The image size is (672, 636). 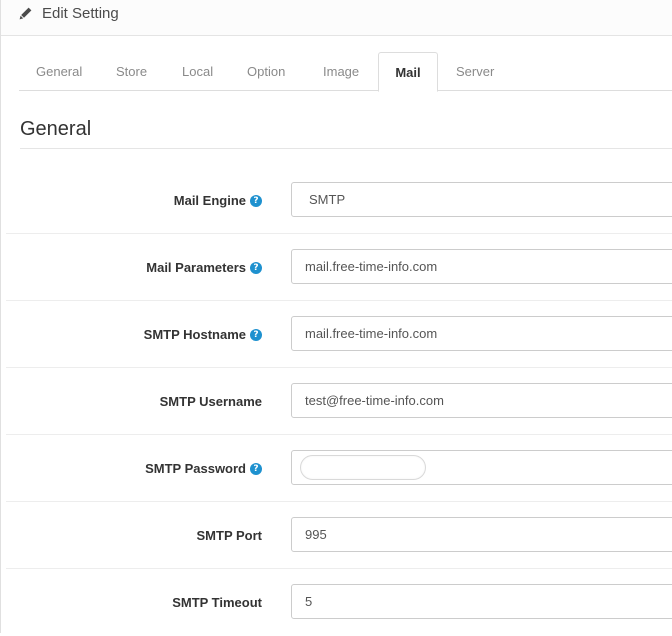 I want to click on form-row-smtp-port: SMTP Port 995, so click(x=339, y=535).